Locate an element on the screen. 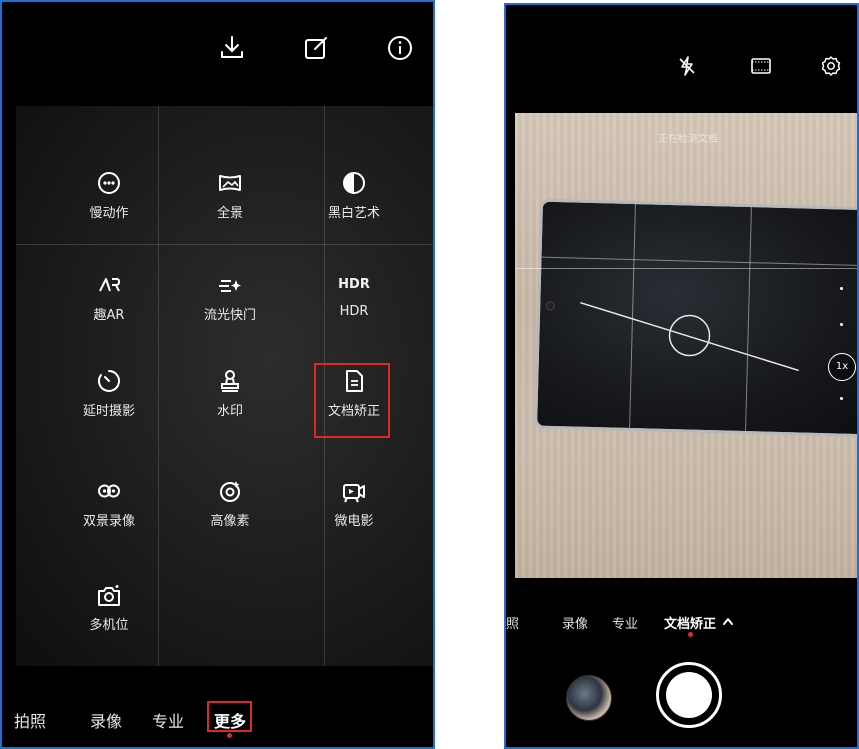  dual-view-icon is located at coordinates (109, 491).